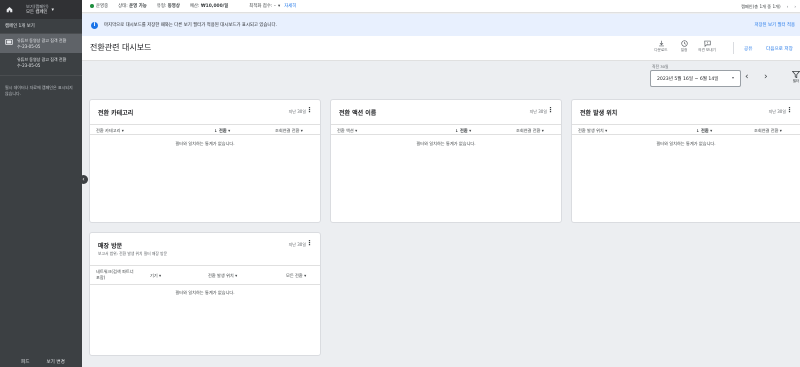  I want to click on state-value: 운영 가능, so click(138, 6).